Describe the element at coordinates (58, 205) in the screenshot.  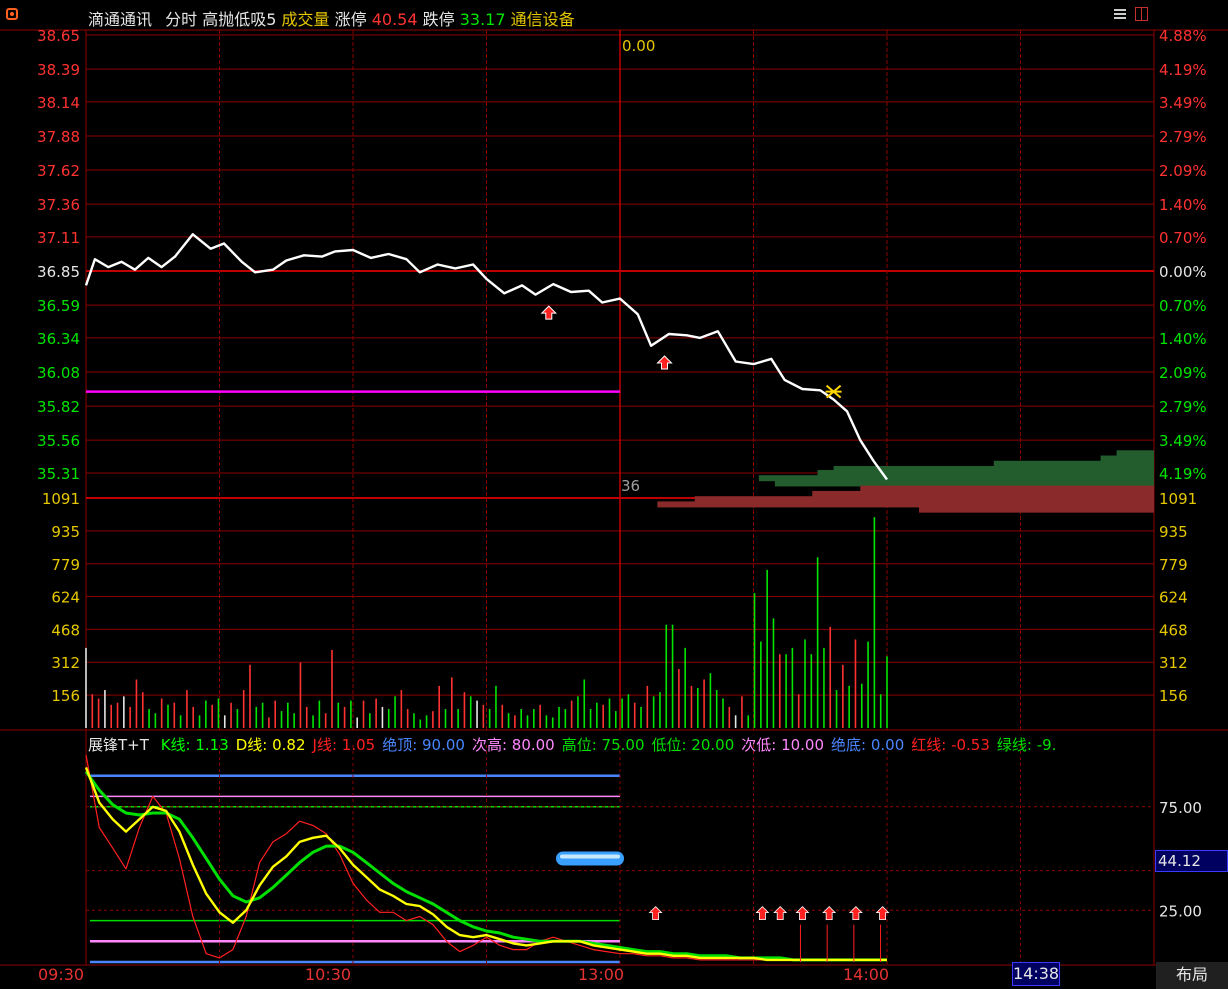
I see `price-tick-label: 37.36` at that location.